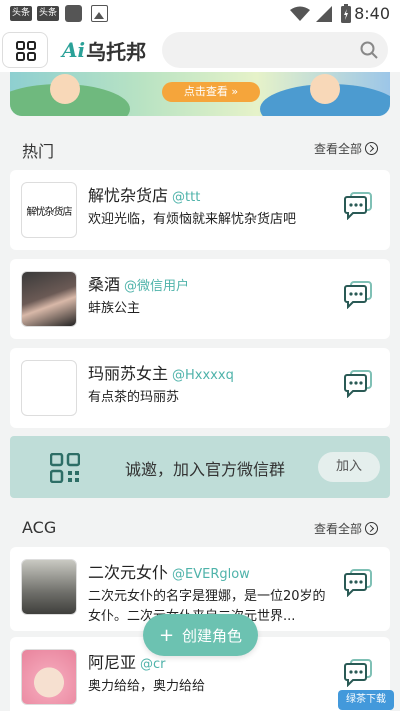  What do you see at coordinates (99, 13) in the screenshot?
I see `image-notification-icon` at bounding box center [99, 13].